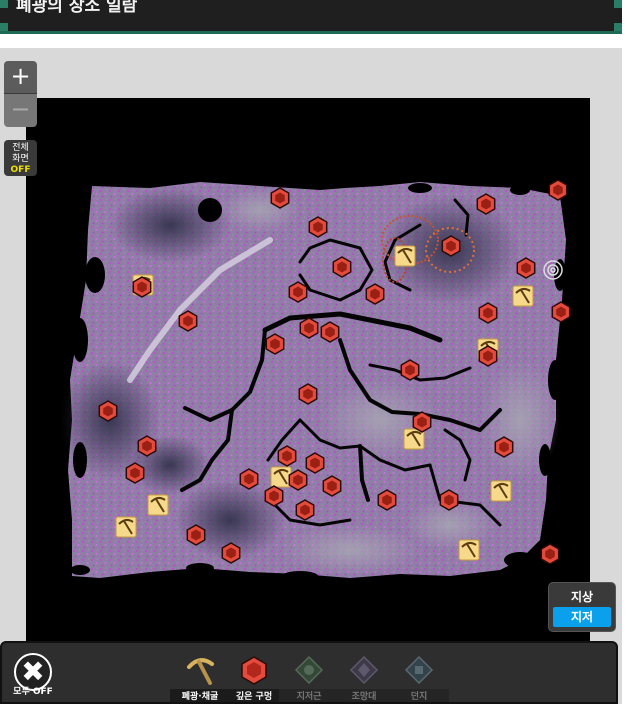 This screenshot has height=704, width=638. I want to click on fullscreen-toggle: 전체 화면 OFF, so click(20, 158).